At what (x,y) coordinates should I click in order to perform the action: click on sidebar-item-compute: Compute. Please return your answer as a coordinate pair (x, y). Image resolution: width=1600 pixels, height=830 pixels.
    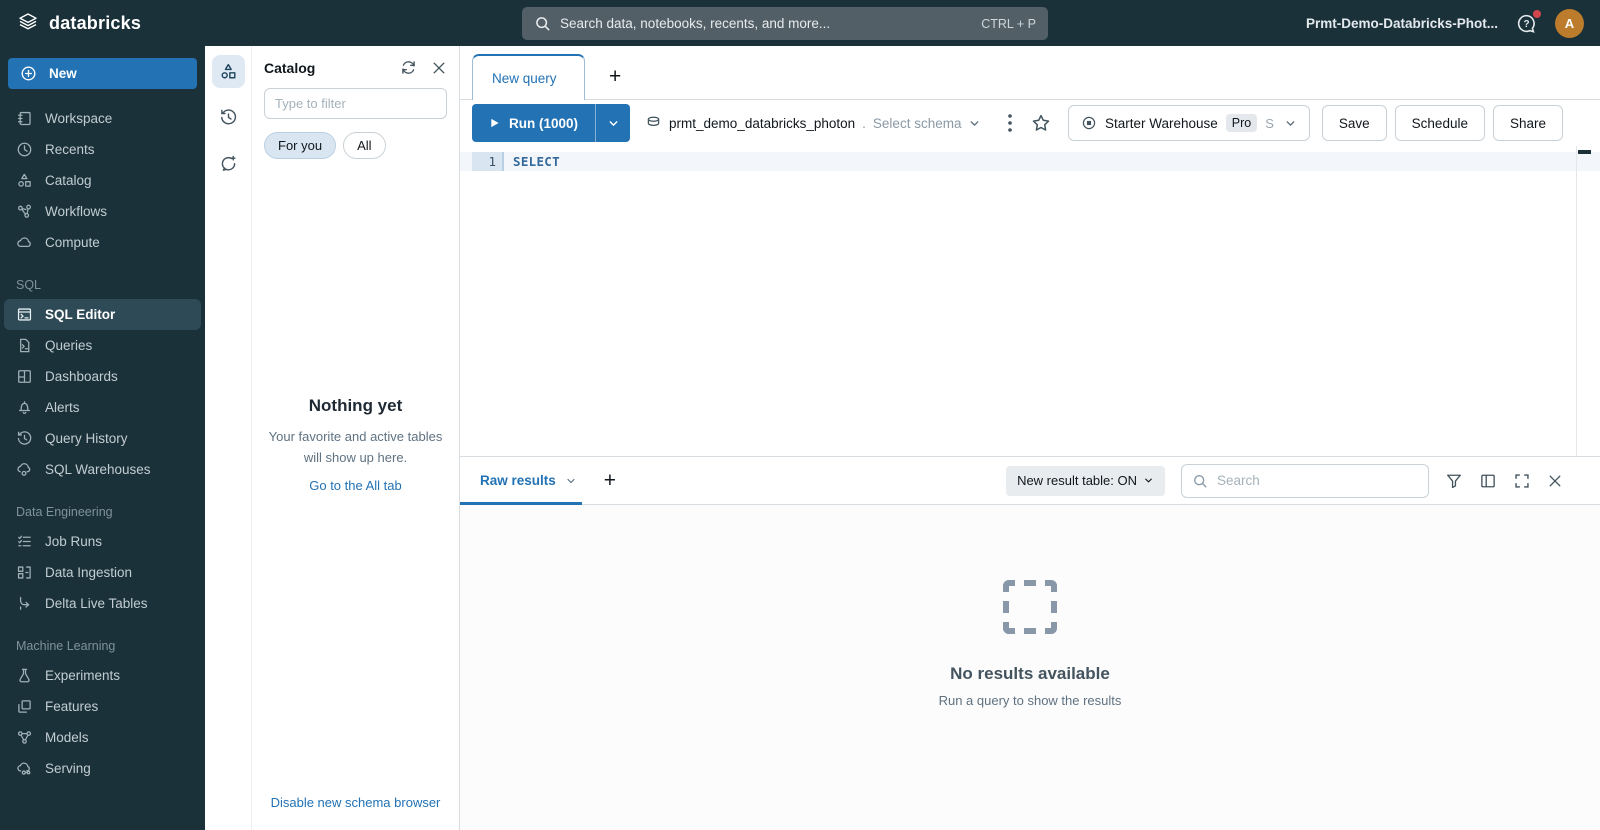
    Looking at the image, I should click on (102, 242).